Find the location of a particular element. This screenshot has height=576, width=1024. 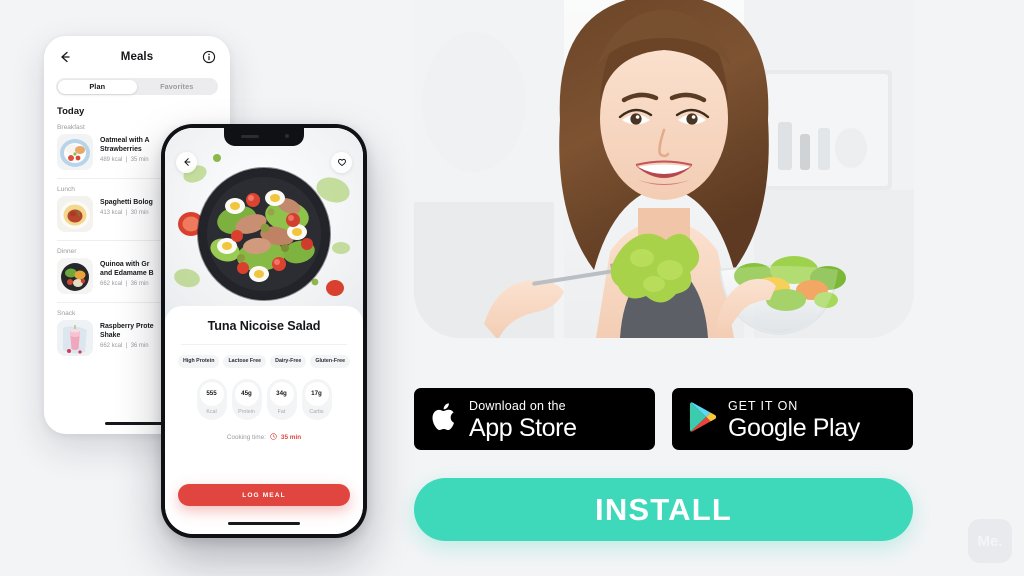

log-meal-button: LOG MEAL is located at coordinates (264, 495).